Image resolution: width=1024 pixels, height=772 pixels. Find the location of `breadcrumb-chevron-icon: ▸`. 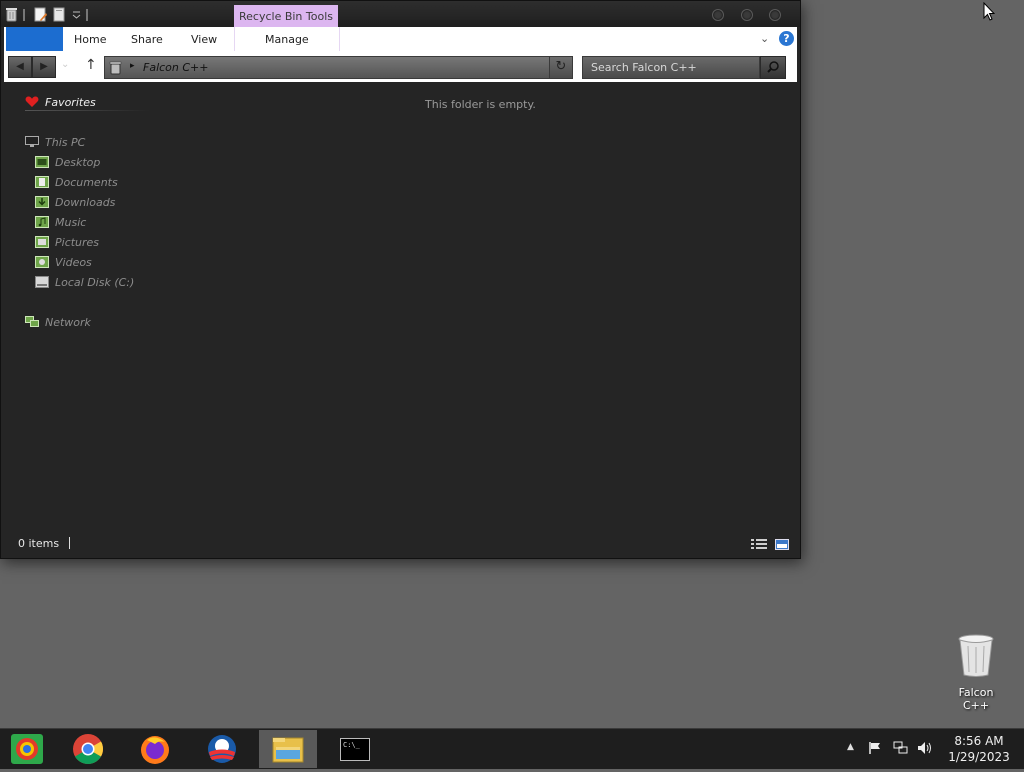

breadcrumb-chevron-icon: ▸ is located at coordinates (132, 66).